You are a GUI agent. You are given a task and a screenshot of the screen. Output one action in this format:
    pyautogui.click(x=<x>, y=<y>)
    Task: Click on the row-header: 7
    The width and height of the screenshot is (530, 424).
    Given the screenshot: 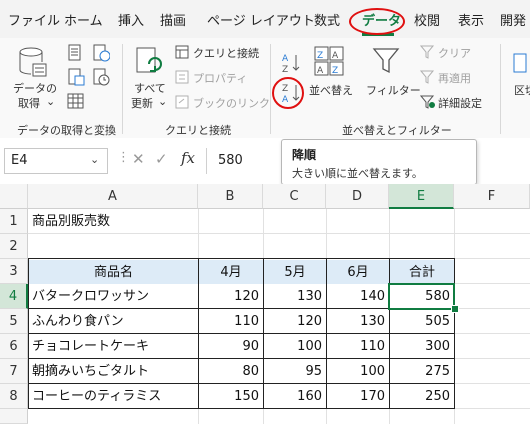 What is the action you would take?
    pyautogui.click(x=14, y=371)
    